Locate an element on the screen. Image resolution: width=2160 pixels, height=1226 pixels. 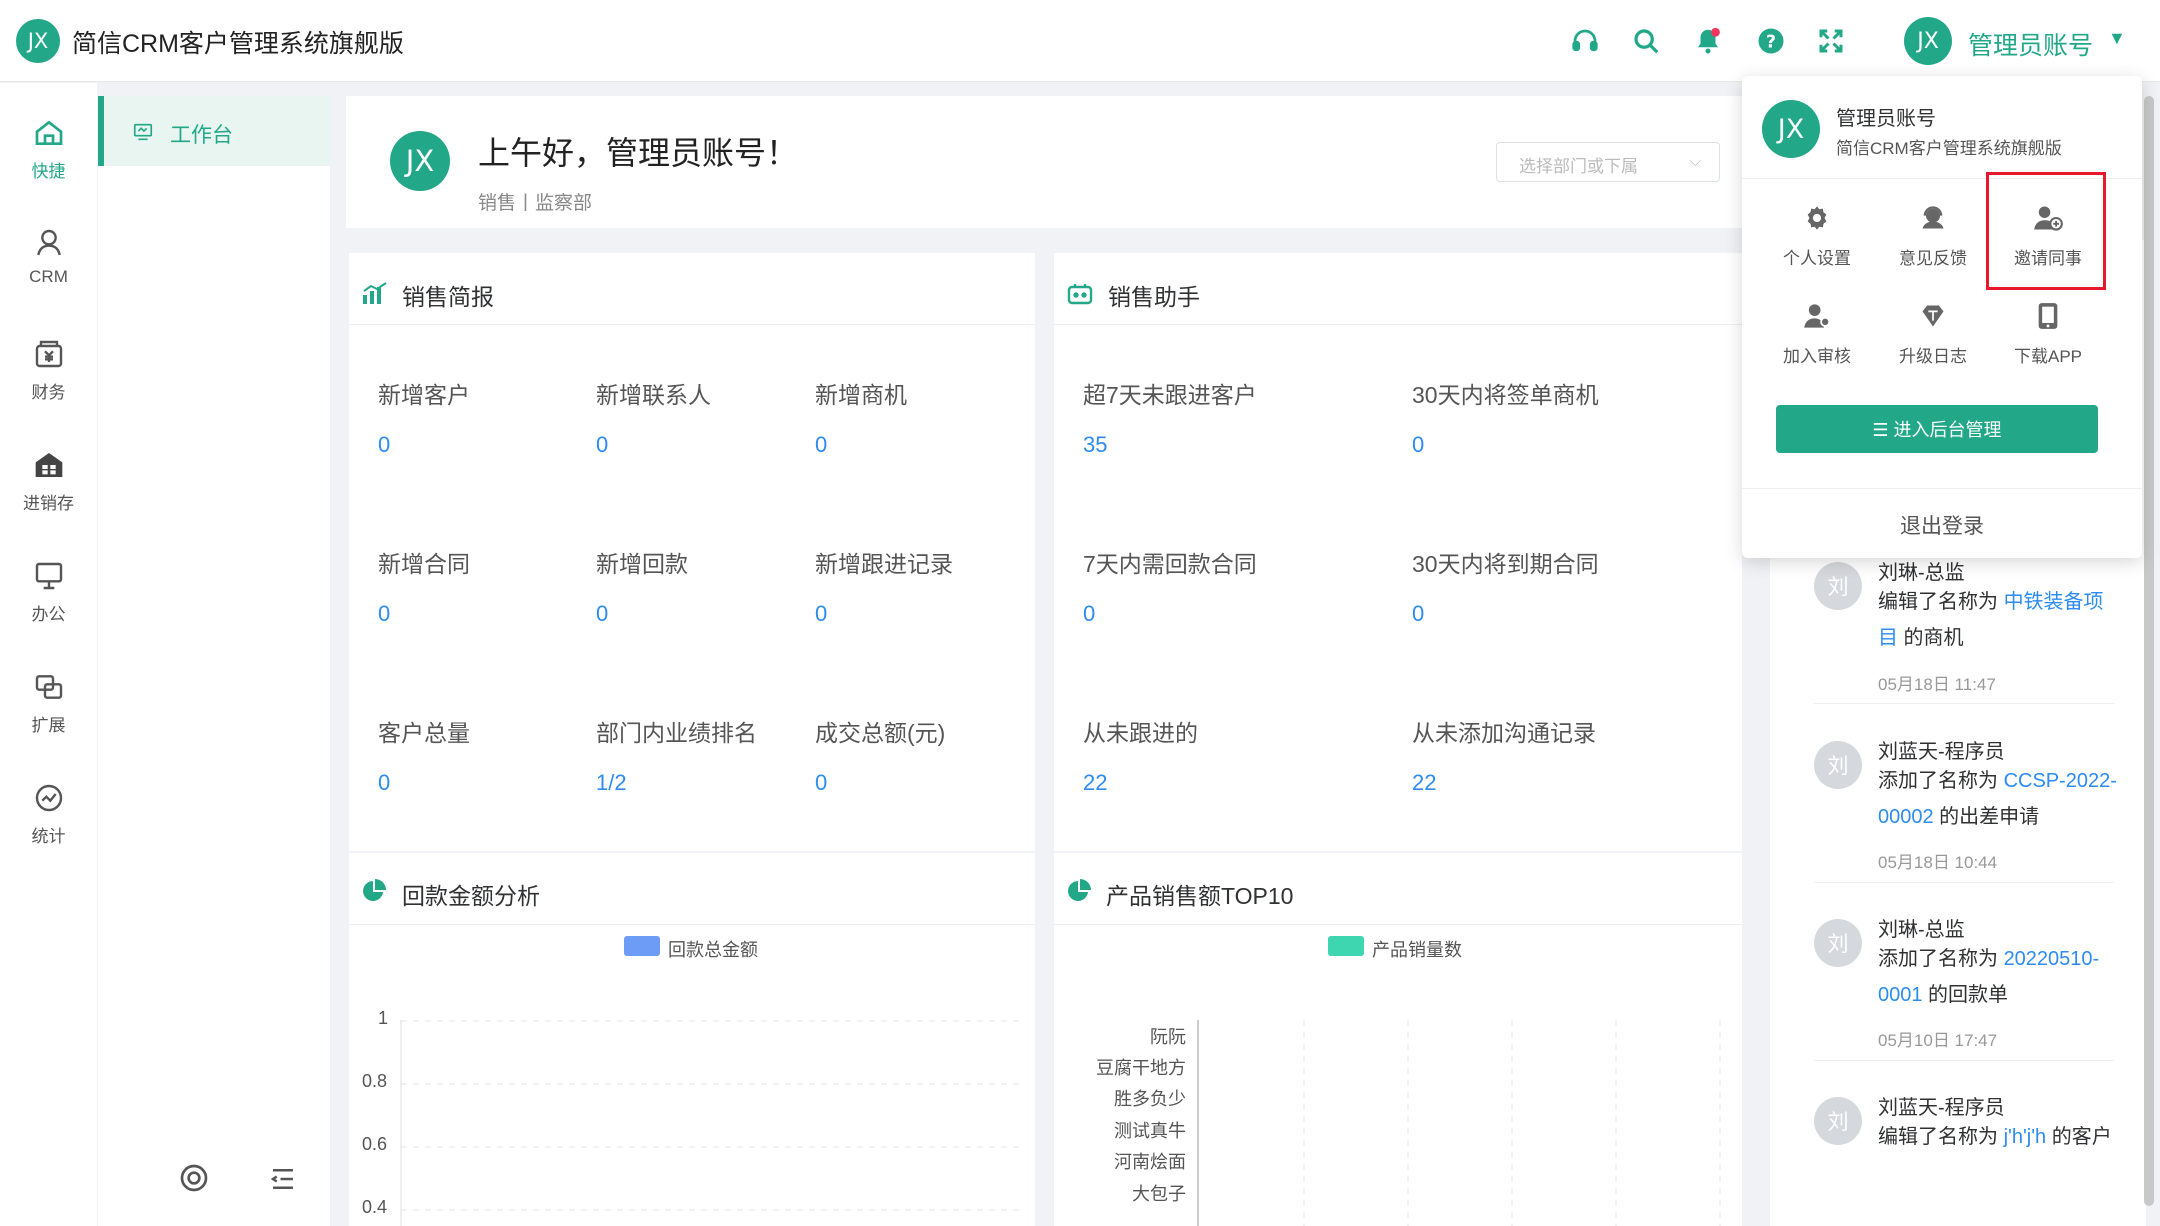
join-review-button: 加入审核 is located at coordinates (1817, 341).